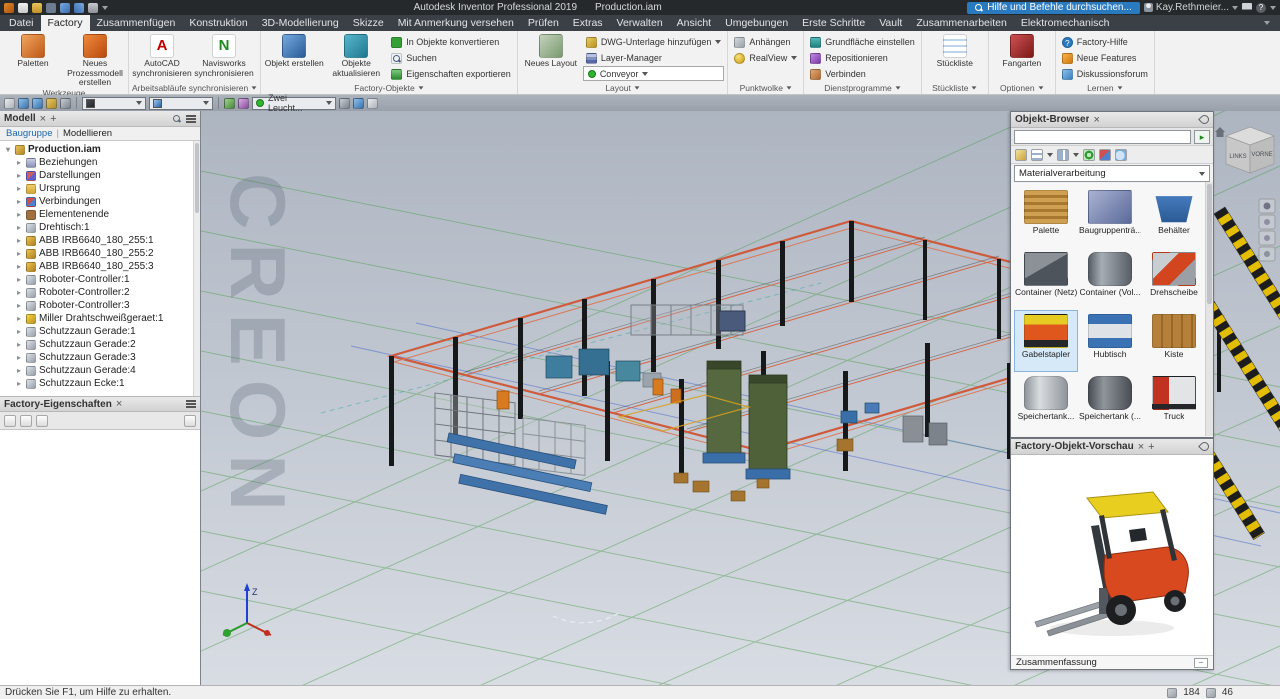 The width and height of the screenshot is (1280, 699). What do you see at coordinates (100, 240) in the screenshot?
I see `tree-item: ▸ ABB IRB6640_180_255:1` at bounding box center [100, 240].